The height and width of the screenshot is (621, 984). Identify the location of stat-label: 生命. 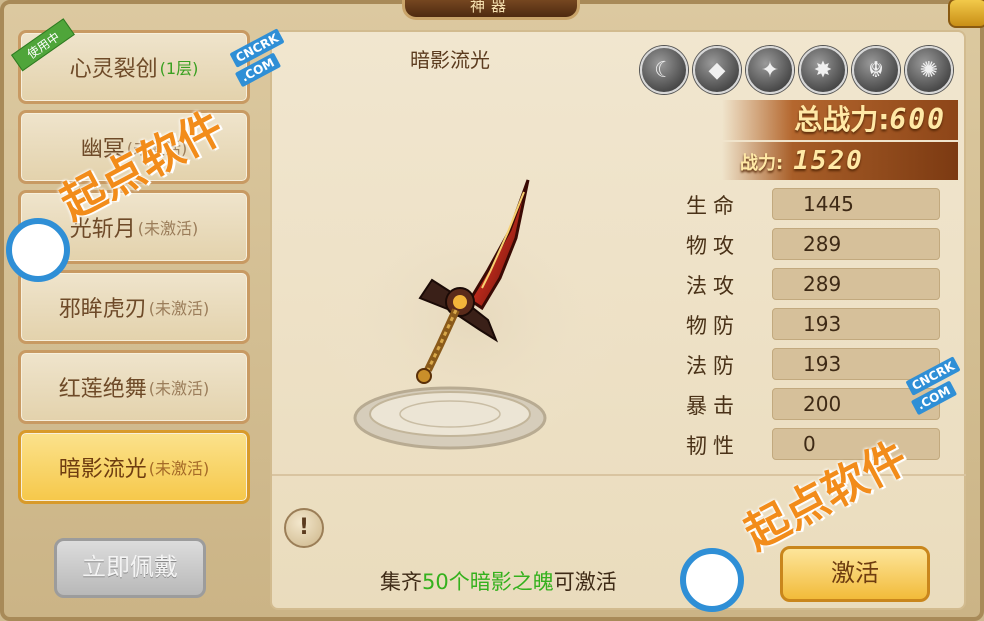
(713, 206).